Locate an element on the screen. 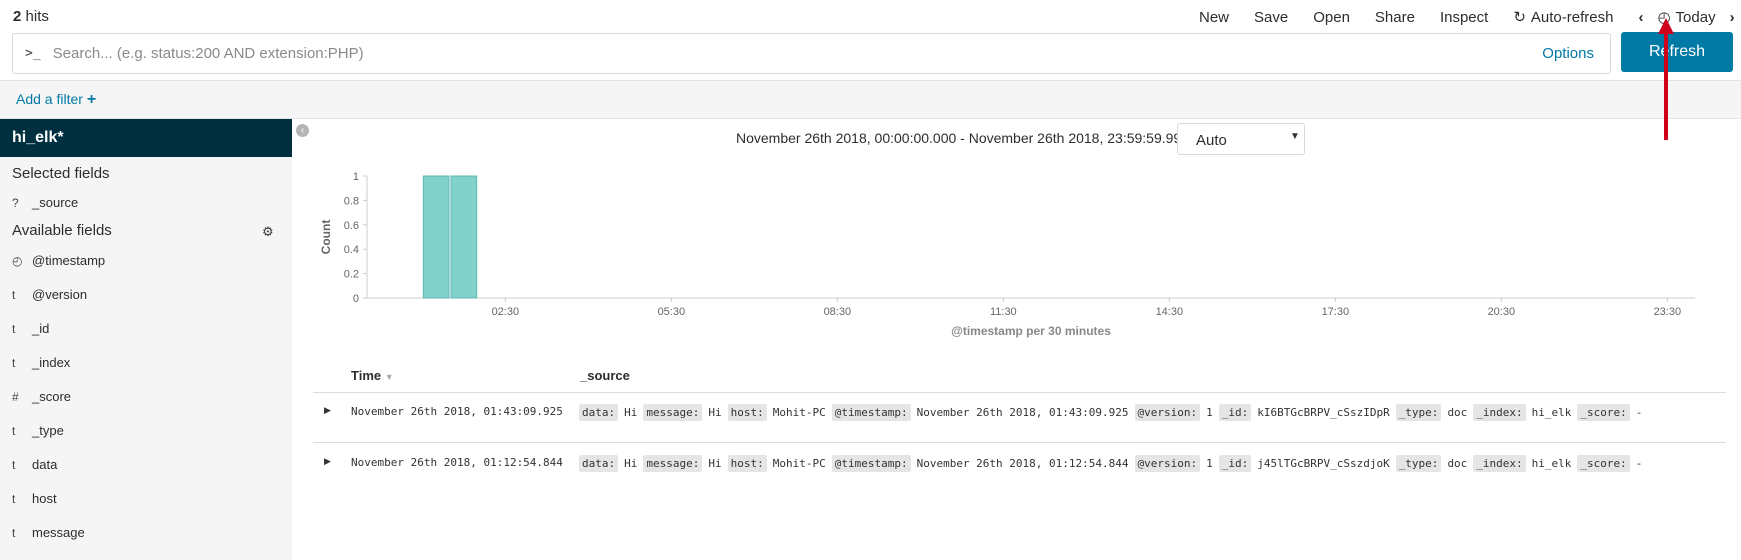 The image size is (1741, 560). query-prompt-icon: >_ is located at coordinates (33, 53).